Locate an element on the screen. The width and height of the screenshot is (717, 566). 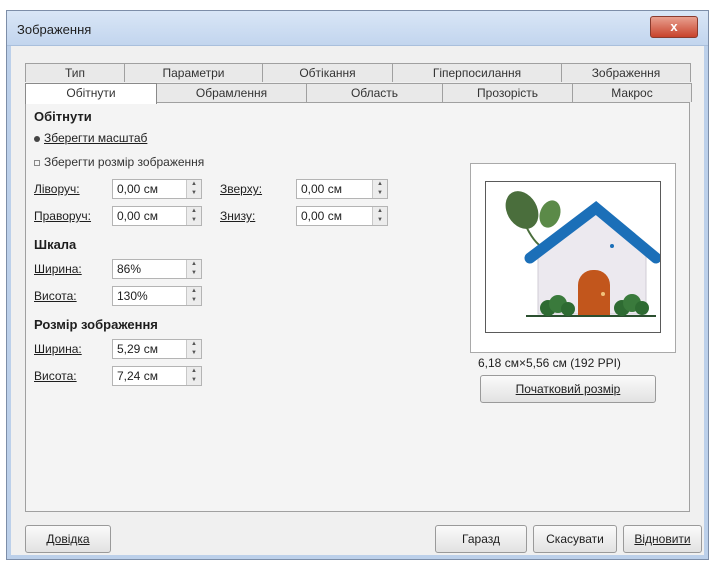
tab-image: Зображення is located at coordinates (626, 72).